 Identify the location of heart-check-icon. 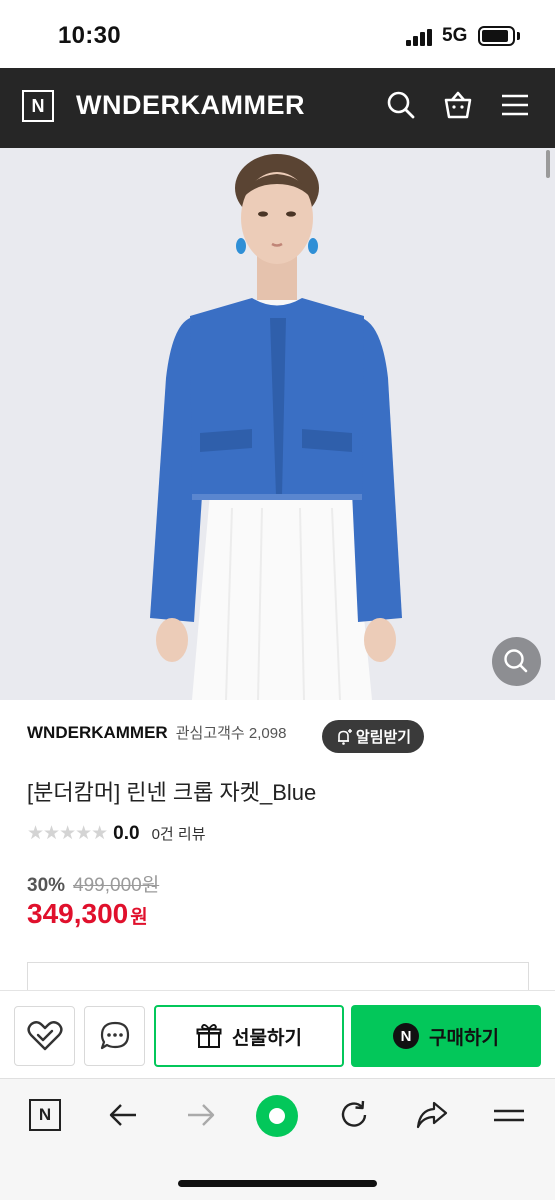
(44, 1036).